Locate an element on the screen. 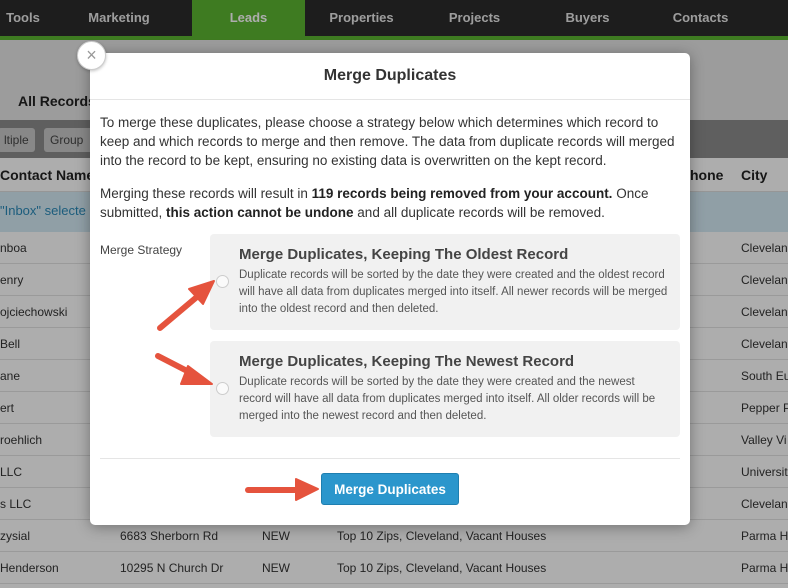  annotation-arrows is located at coordinates (237, 390).